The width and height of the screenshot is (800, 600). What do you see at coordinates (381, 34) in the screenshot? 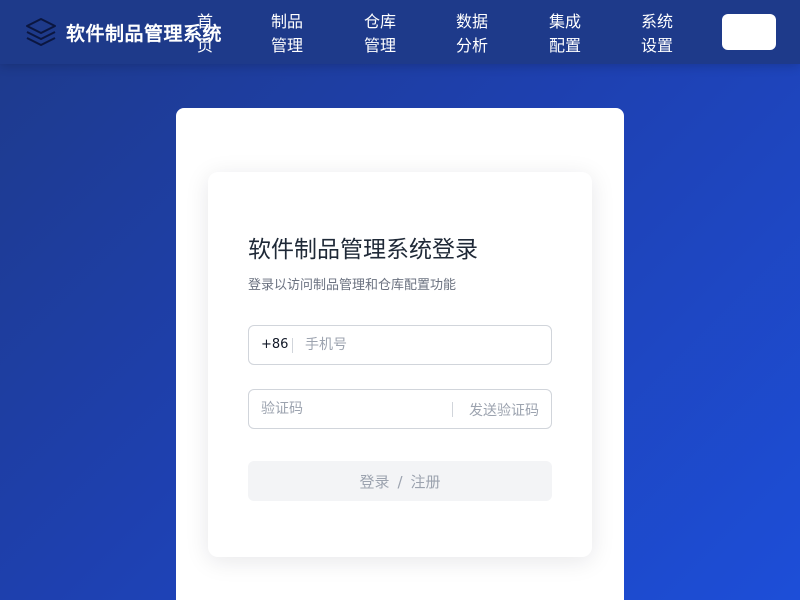
I see `nav-item-warehouse: 仓库管理` at bounding box center [381, 34].